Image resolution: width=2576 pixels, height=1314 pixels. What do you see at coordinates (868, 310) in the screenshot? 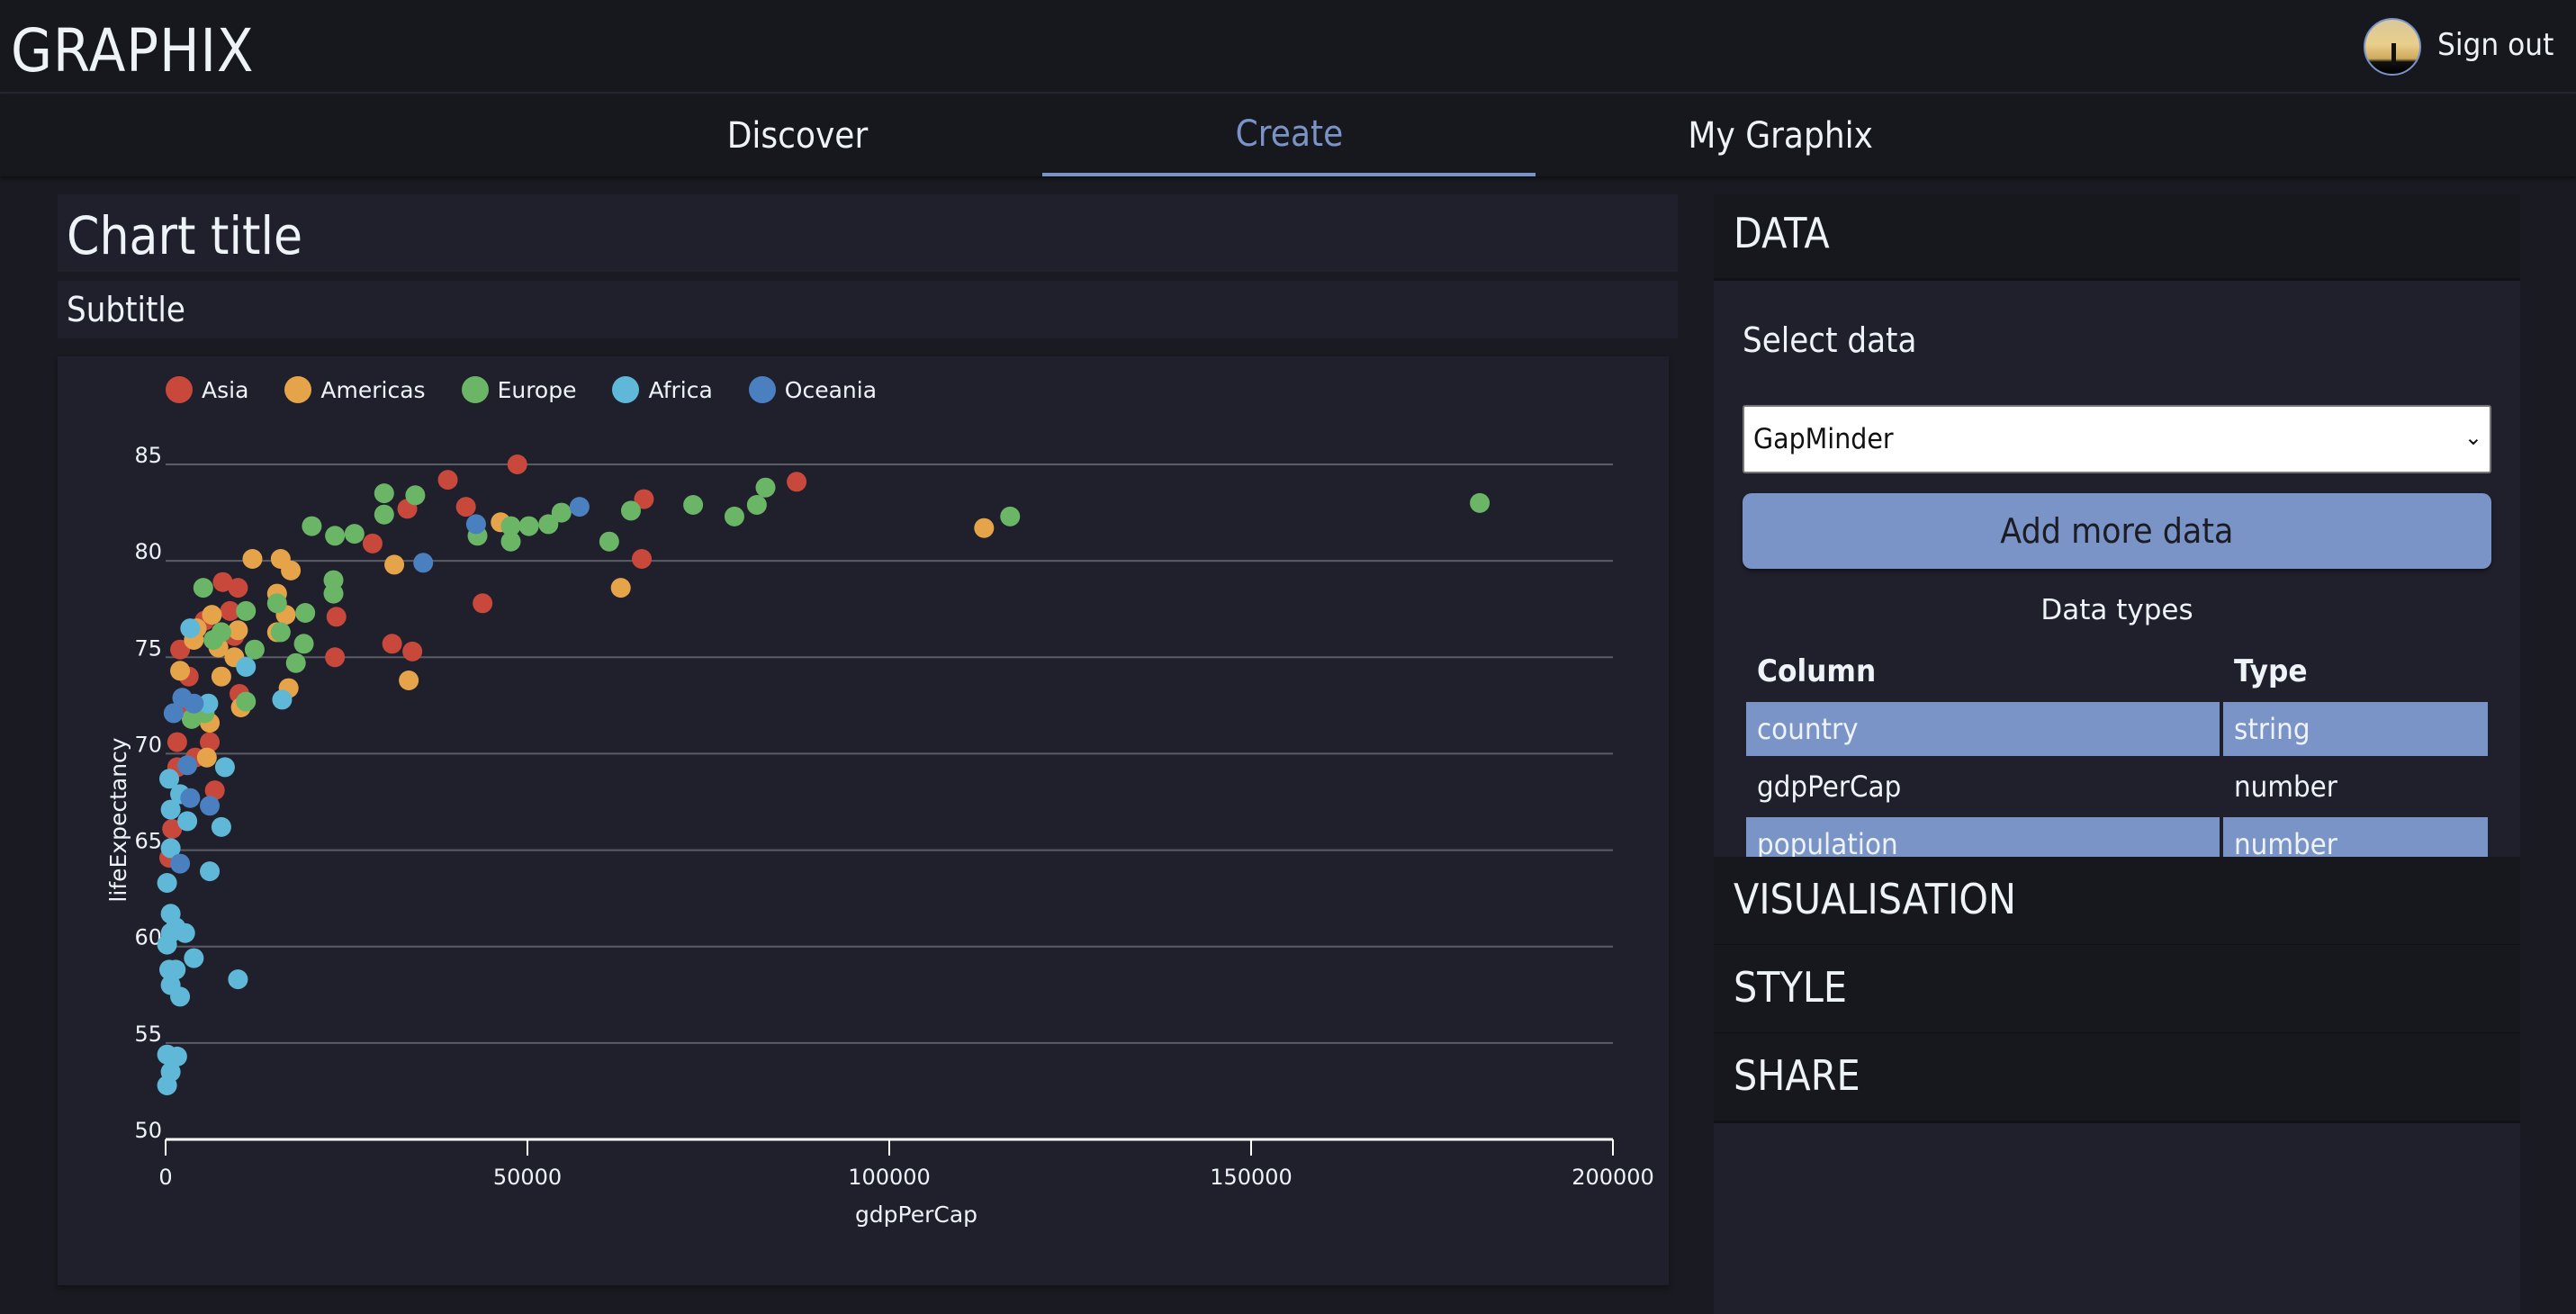
I see `chart-subtitle-field: Subtitle` at bounding box center [868, 310].